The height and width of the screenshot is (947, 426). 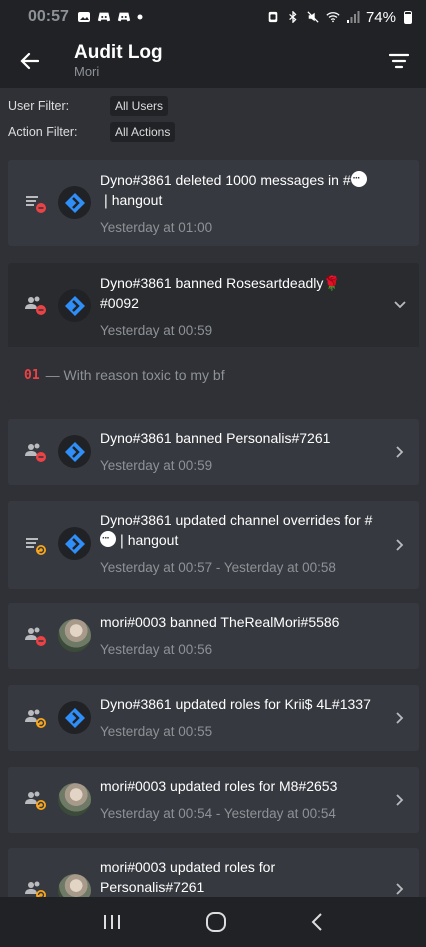 What do you see at coordinates (213, 17) in the screenshot?
I see `status-bar: 00:57 74%` at bounding box center [213, 17].